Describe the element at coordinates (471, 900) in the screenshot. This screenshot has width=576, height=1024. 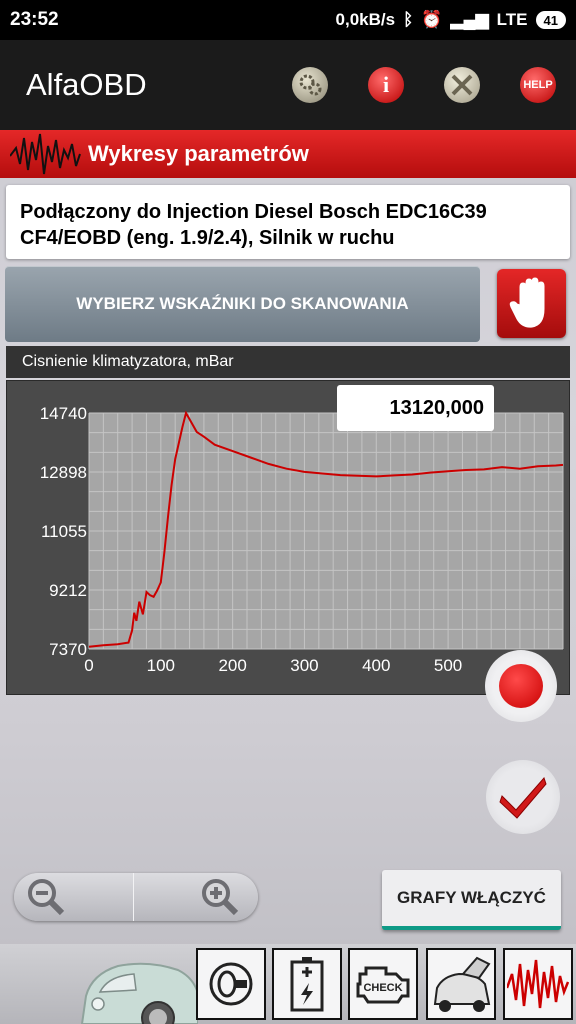
I see `graphs-enable-button: GRAFY WŁĄCZYĆ` at that location.